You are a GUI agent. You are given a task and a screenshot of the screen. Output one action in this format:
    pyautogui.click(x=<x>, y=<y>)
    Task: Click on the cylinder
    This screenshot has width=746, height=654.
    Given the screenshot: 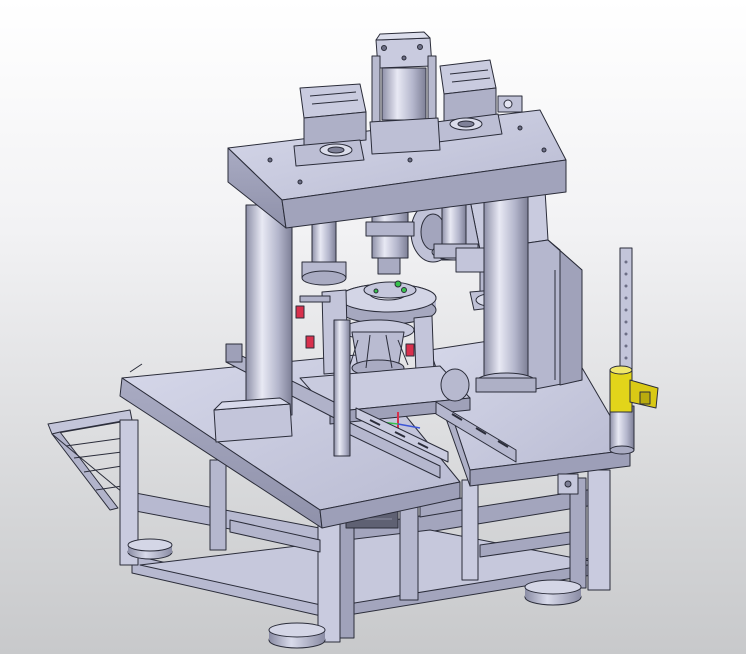 What is the action you would take?
    pyautogui.click(x=405, y=93)
    